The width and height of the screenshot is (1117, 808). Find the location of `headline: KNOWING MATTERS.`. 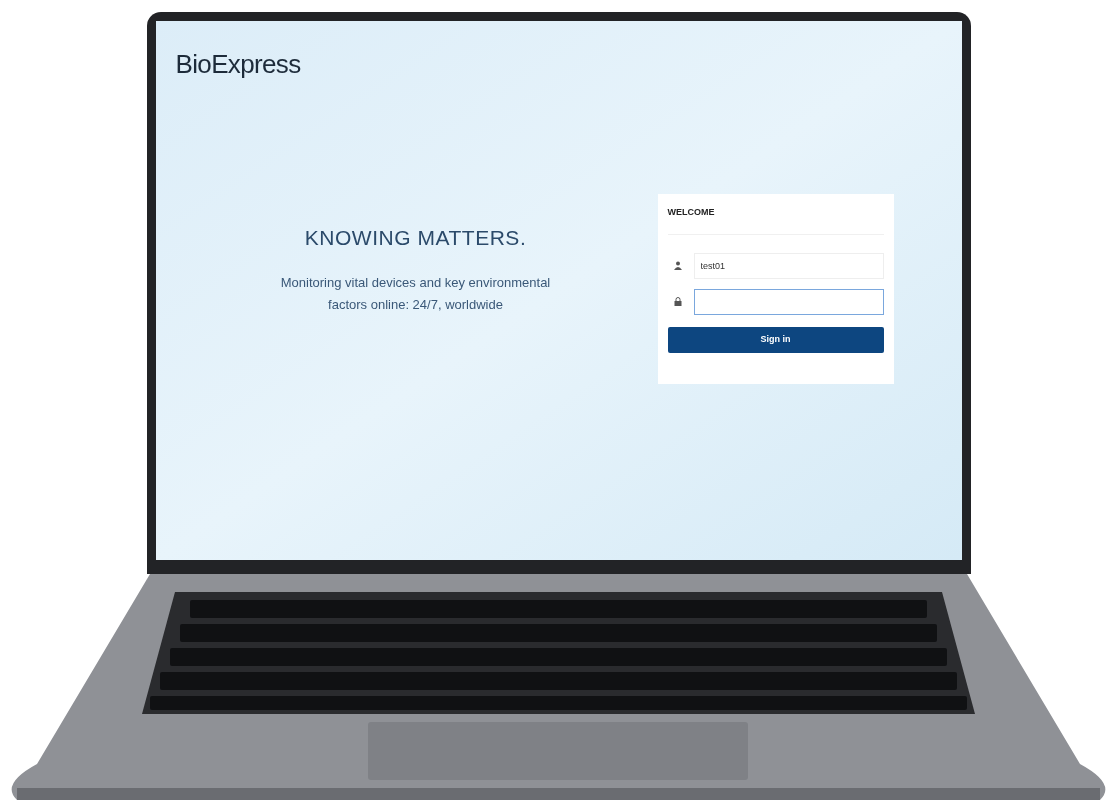

headline: KNOWING MATTERS. is located at coordinates (415, 238).